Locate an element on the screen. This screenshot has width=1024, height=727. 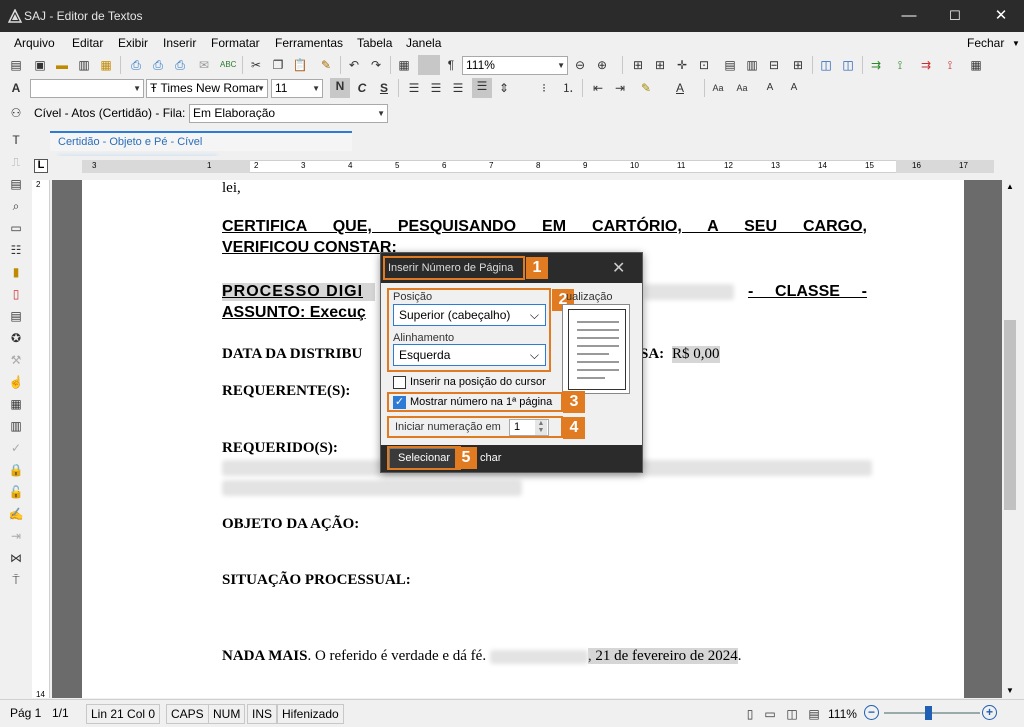
save-icon: ▦ is located at coordinates (106, 65).